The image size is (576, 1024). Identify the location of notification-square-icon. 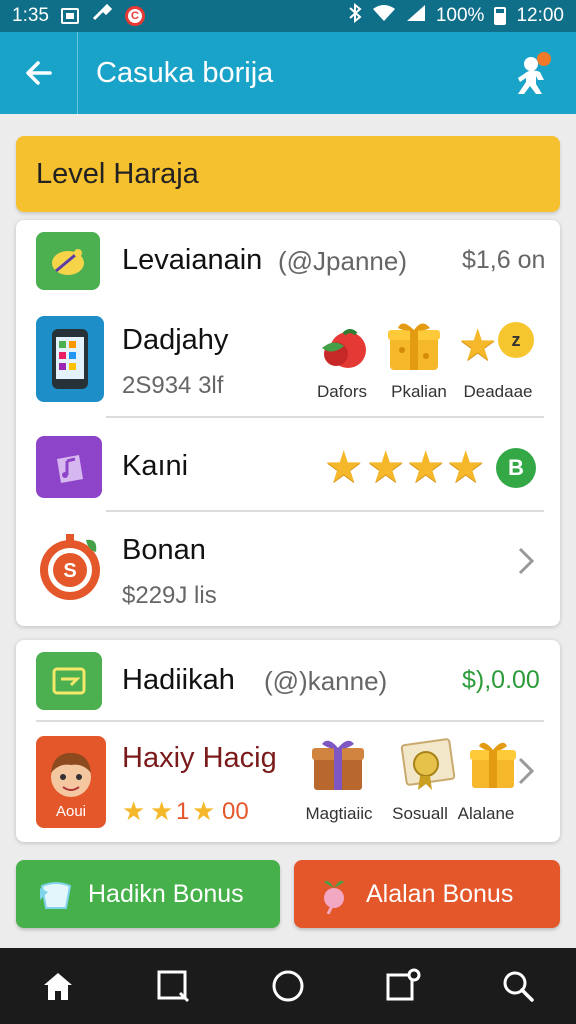
(403, 984).